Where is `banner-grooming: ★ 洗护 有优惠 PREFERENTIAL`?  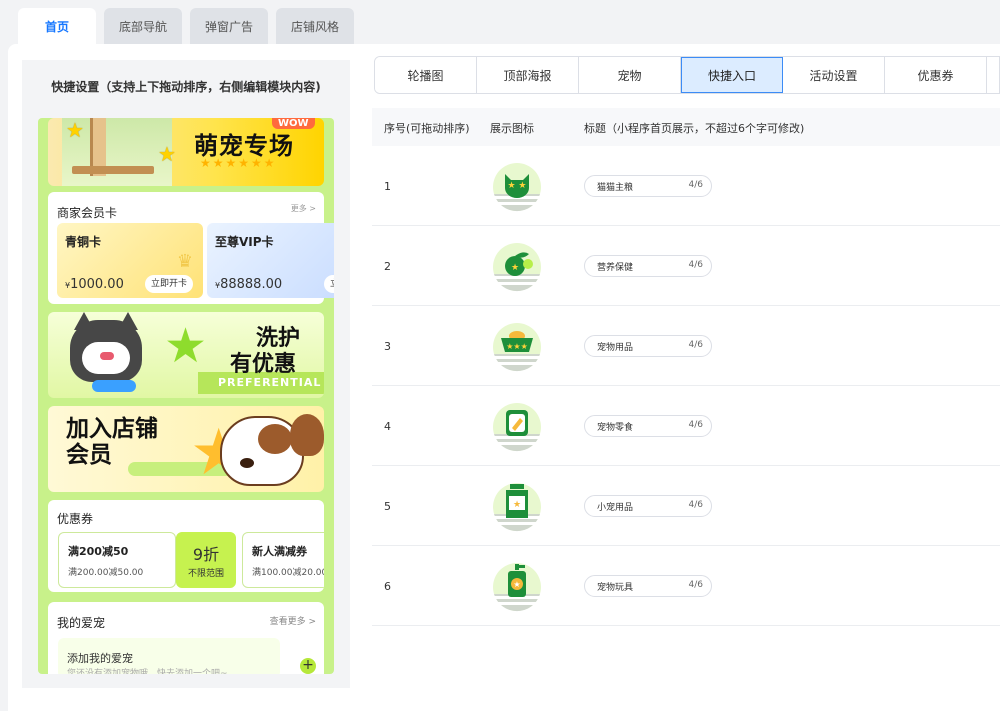
banner-grooming: ★ 洗护 有优惠 PREFERENTIAL is located at coordinates (186, 355).